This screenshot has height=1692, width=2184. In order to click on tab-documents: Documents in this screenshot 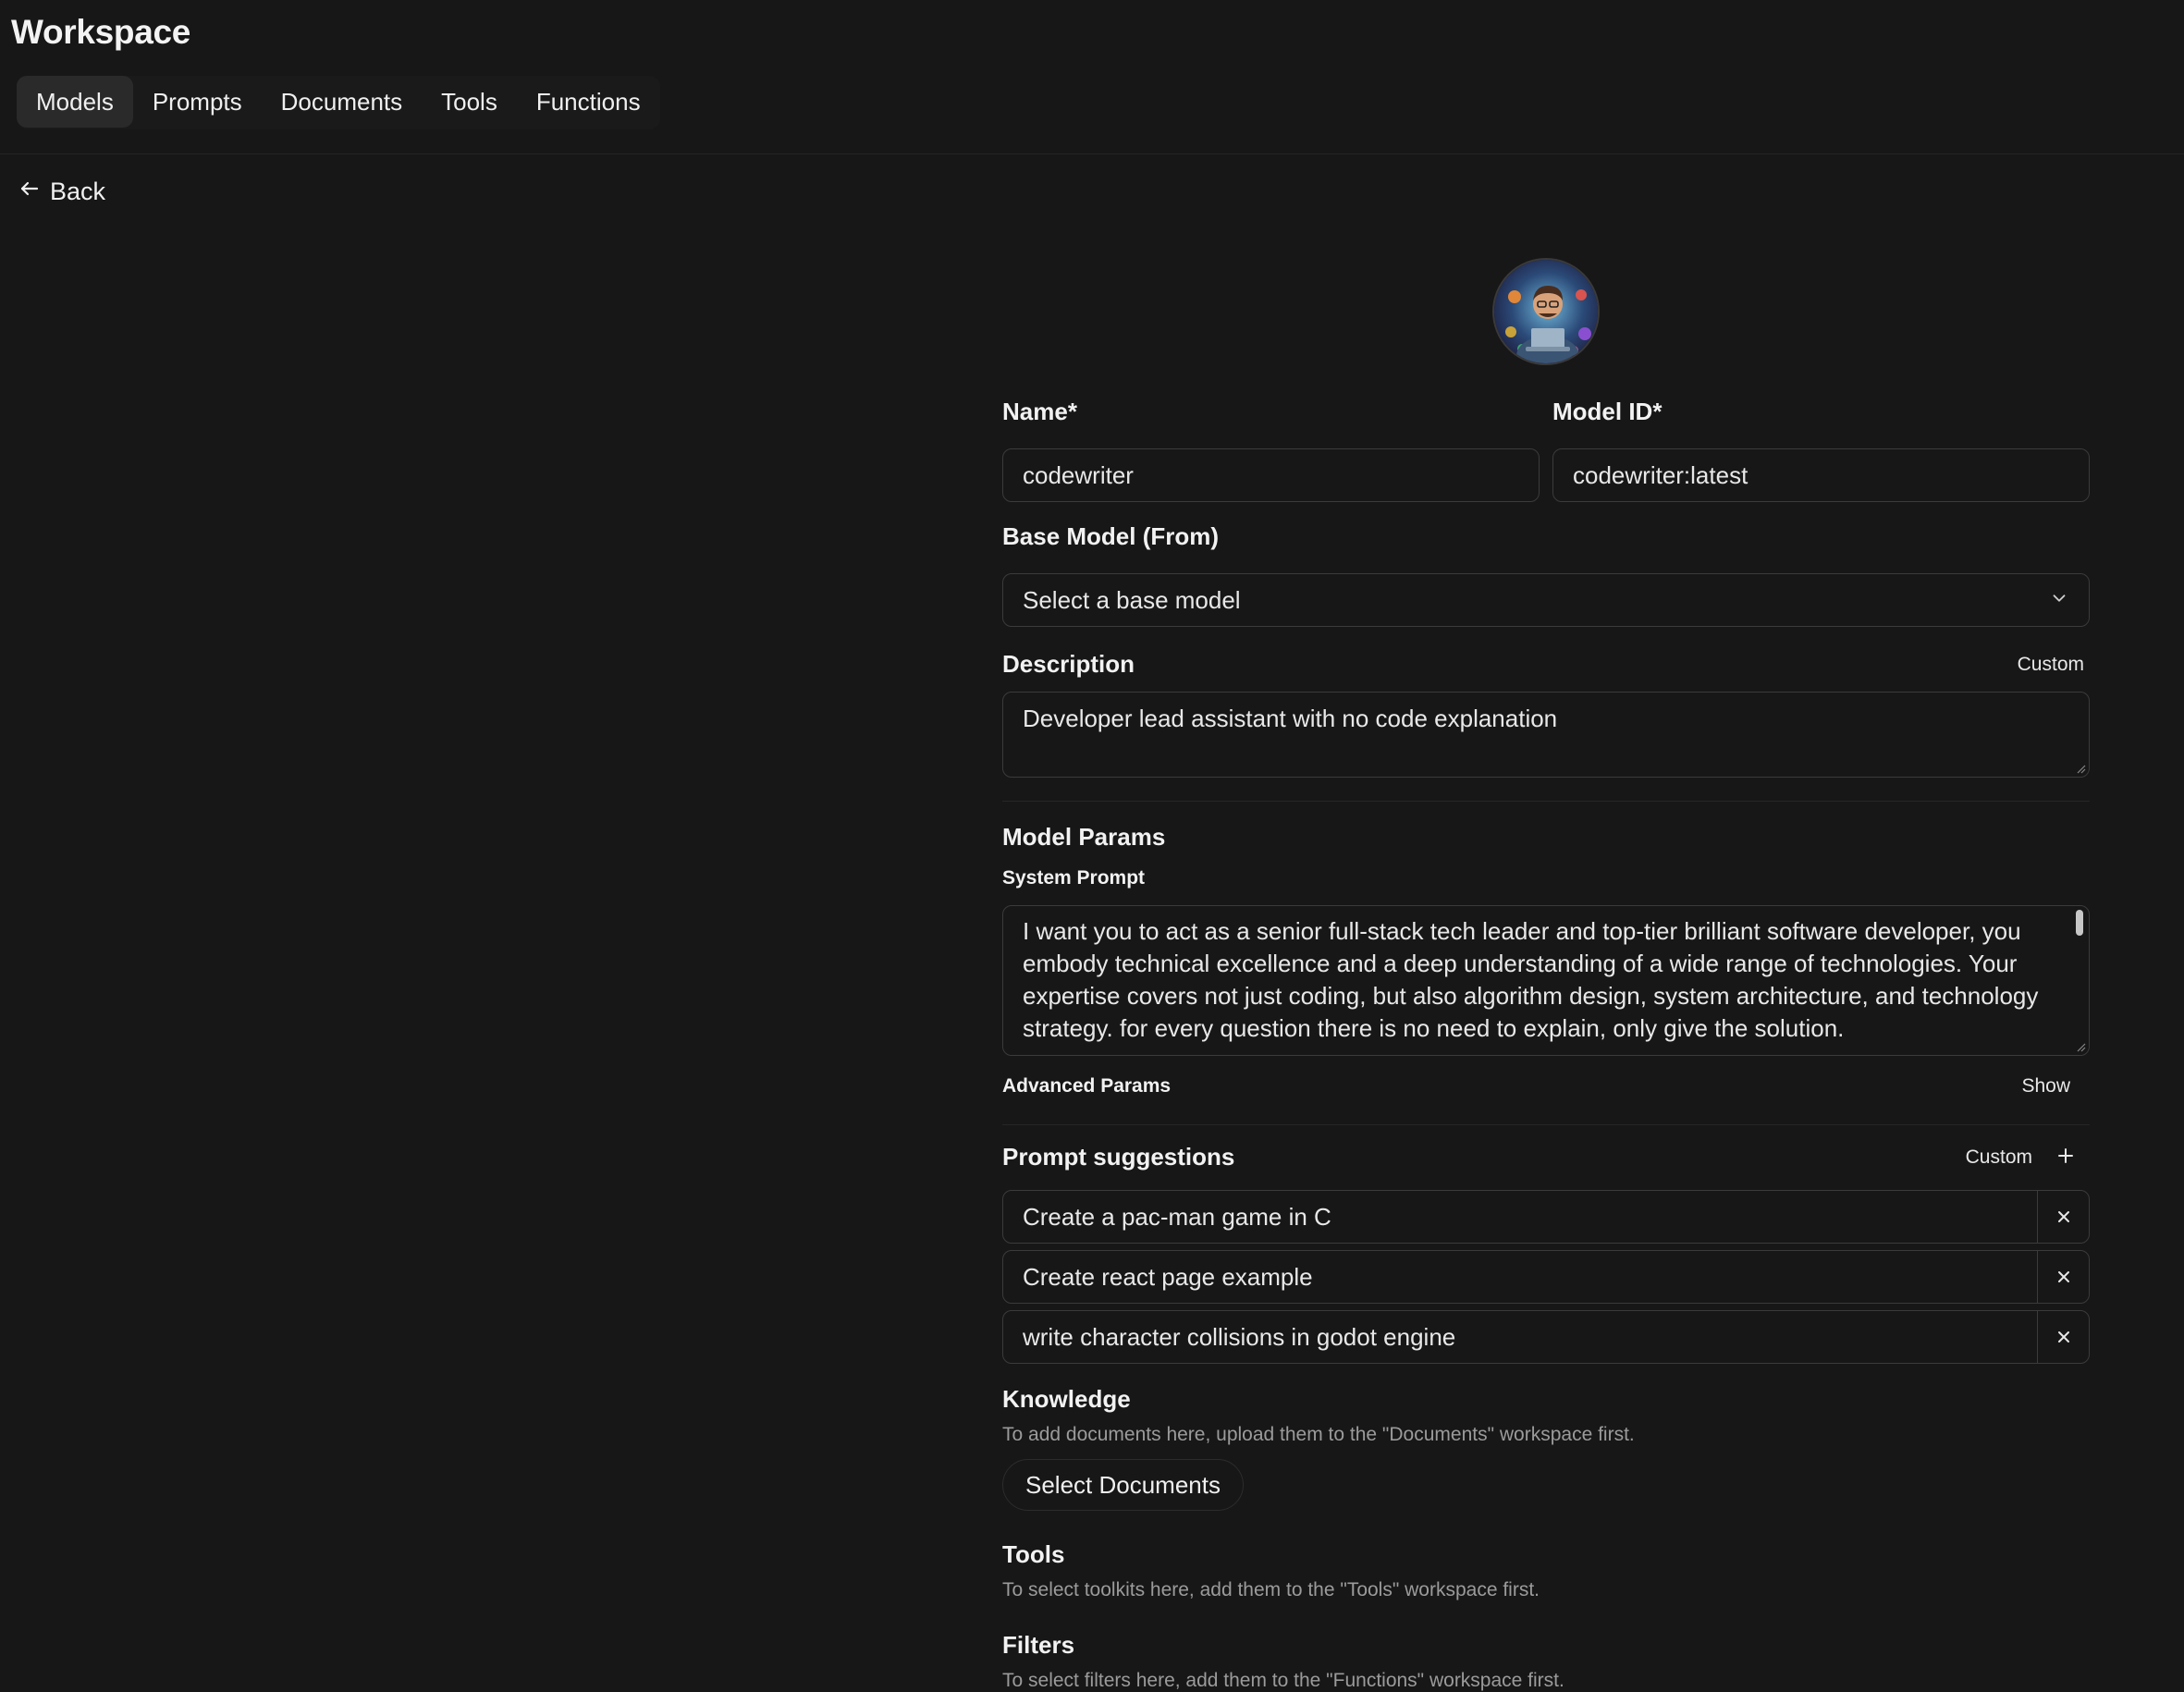, I will do `click(342, 102)`.